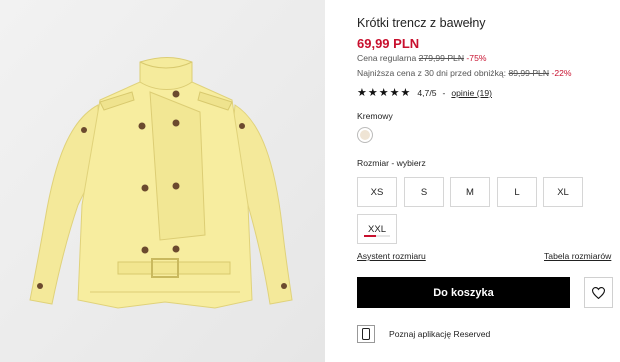  I want to click on size-hint: wybierz, so click(411, 163).